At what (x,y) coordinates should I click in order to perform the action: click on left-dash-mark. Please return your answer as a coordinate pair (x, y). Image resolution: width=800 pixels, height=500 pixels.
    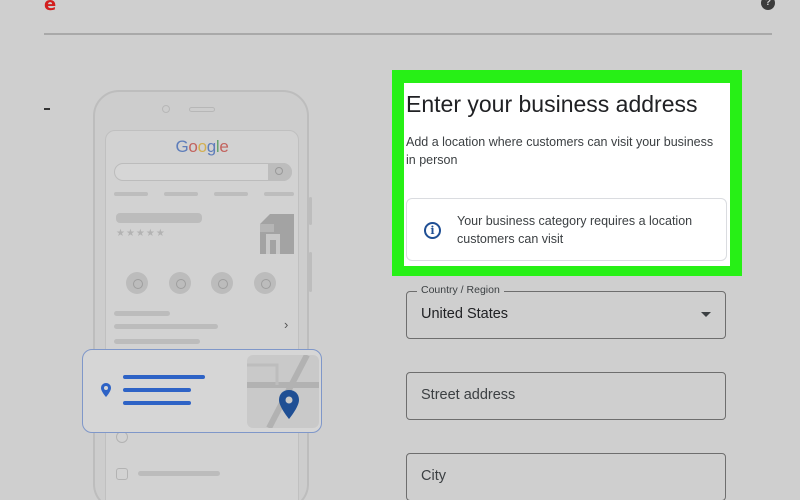
    Looking at the image, I should click on (47, 109).